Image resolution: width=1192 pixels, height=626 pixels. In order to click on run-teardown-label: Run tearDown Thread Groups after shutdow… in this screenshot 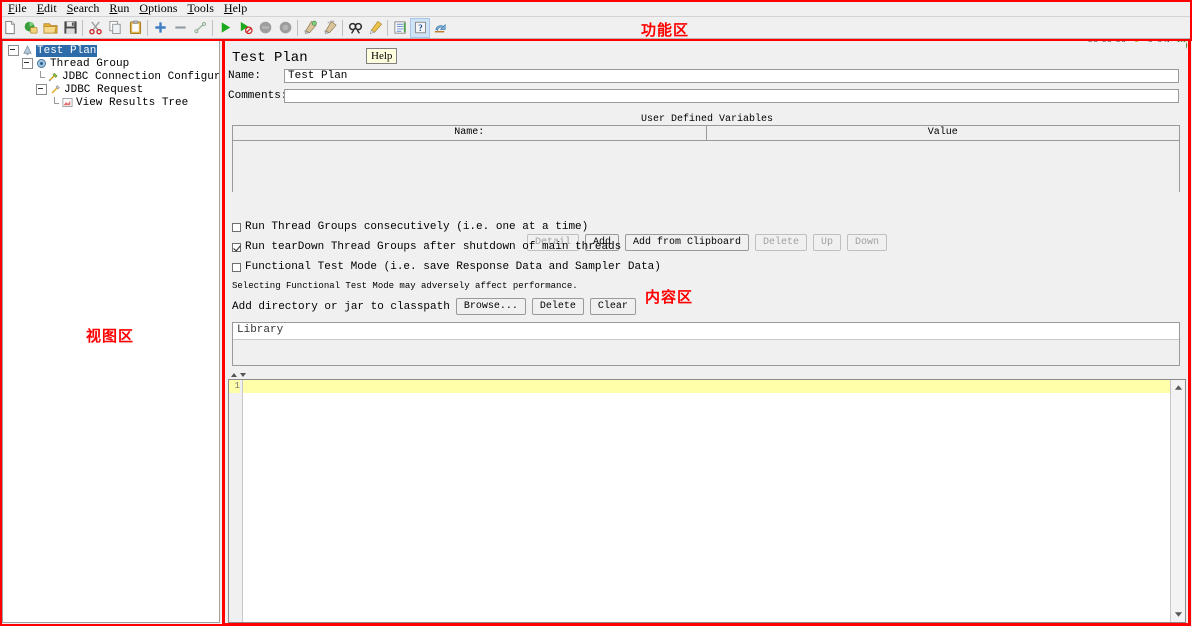, I will do `click(433, 247)`.